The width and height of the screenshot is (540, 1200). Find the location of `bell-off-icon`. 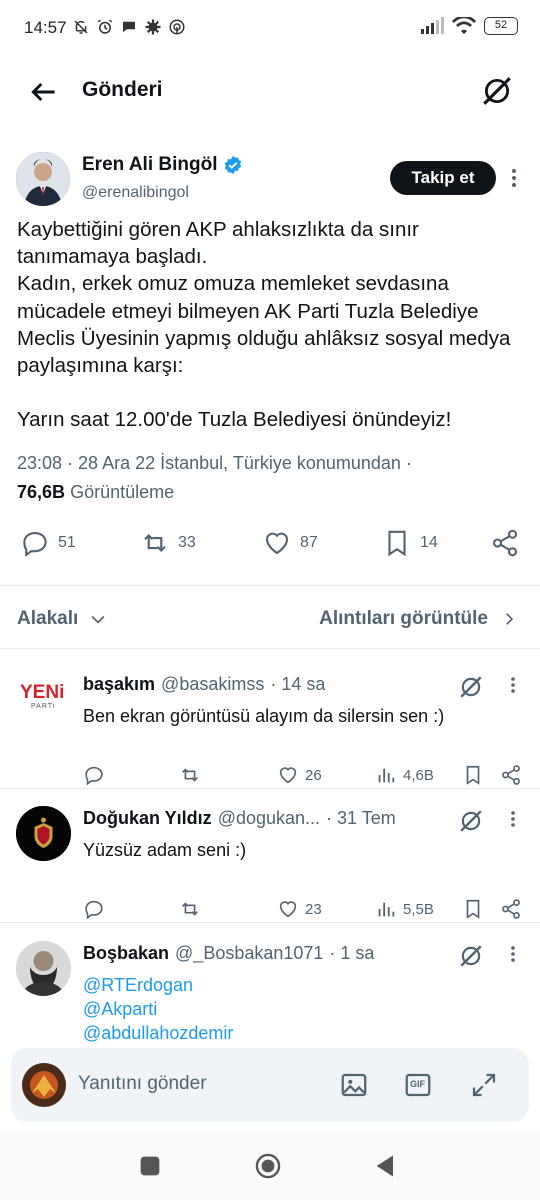

bell-off-icon is located at coordinates (81, 27).